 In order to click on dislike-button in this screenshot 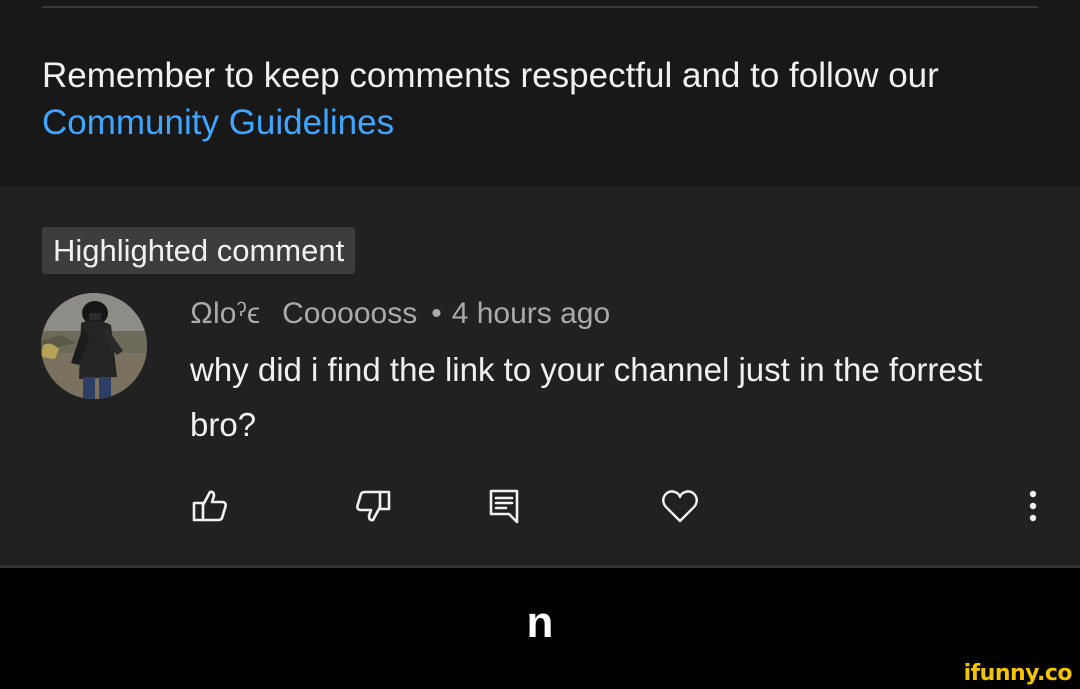, I will do `click(373, 506)`.